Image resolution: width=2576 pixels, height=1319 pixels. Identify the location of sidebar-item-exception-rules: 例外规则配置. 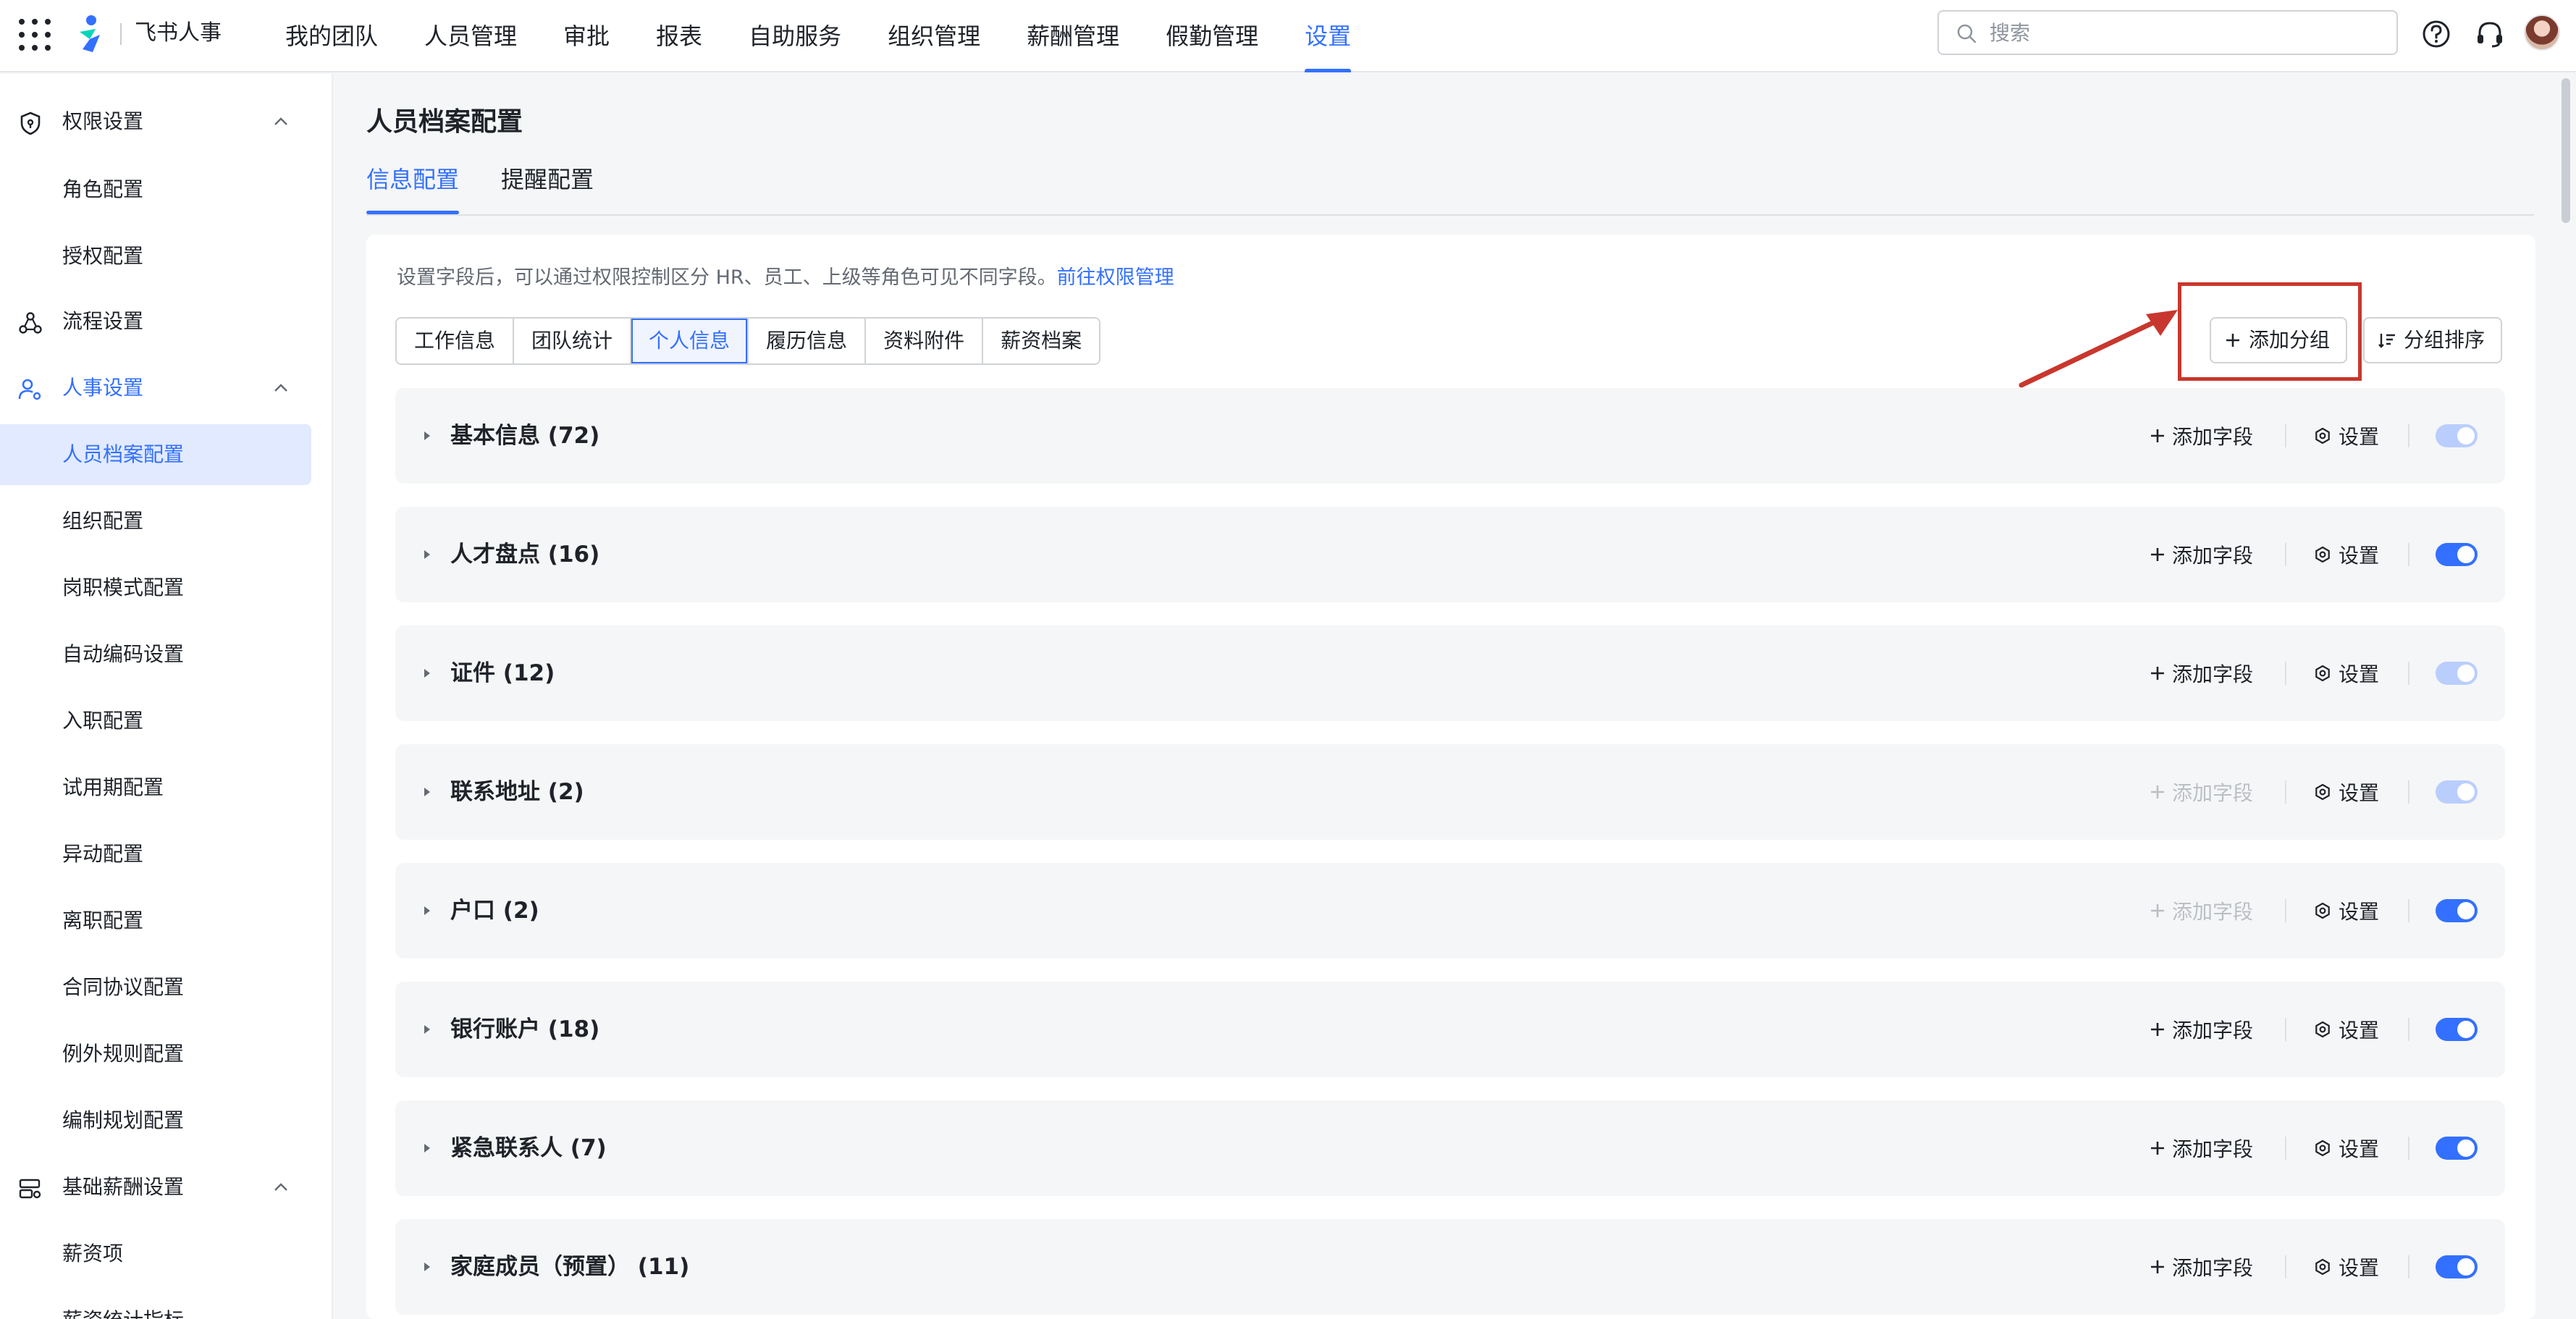
(155, 1054).